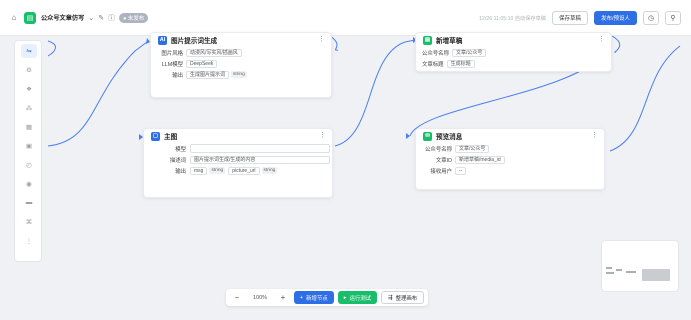 The width and height of the screenshot is (691, 320). I want to click on plus-icon: +, so click(302, 297).